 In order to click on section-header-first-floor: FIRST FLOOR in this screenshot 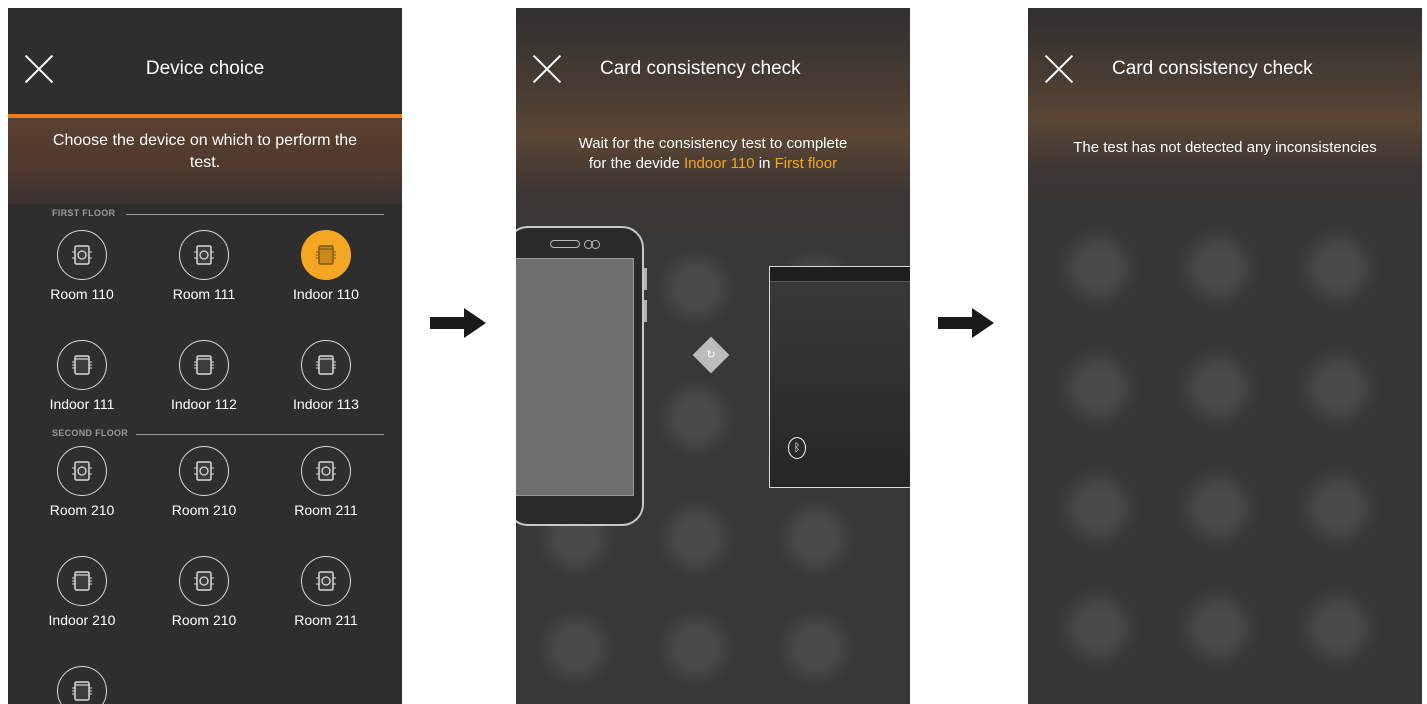, I will do `click(205, 215)`.